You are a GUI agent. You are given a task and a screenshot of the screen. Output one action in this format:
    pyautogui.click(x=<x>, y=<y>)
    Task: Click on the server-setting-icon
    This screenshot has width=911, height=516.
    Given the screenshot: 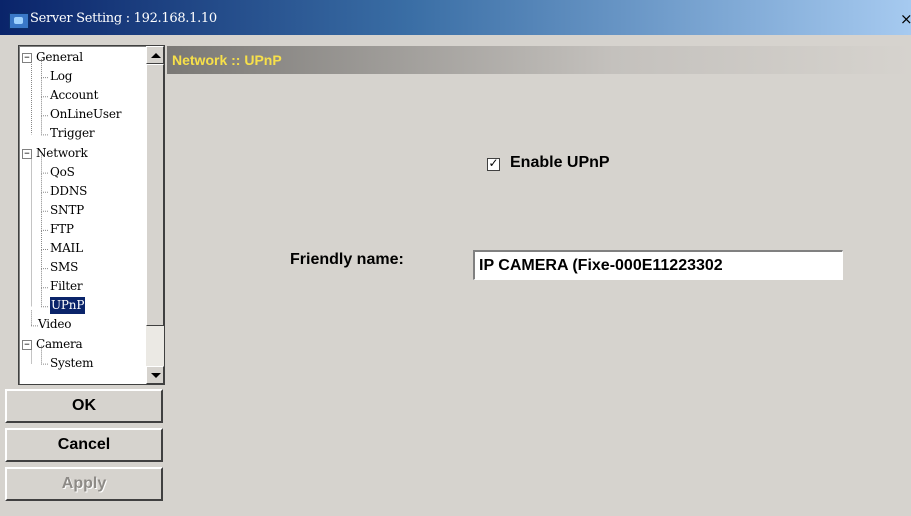 What is the action you would take?
    pyautogui.click(x=19, y=21)
    